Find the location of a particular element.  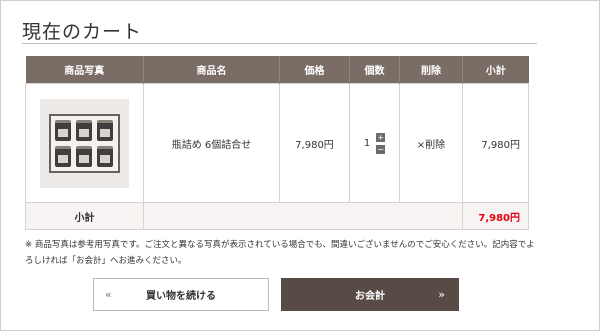

header-price: 価格 is located at coordinates (314, 70).